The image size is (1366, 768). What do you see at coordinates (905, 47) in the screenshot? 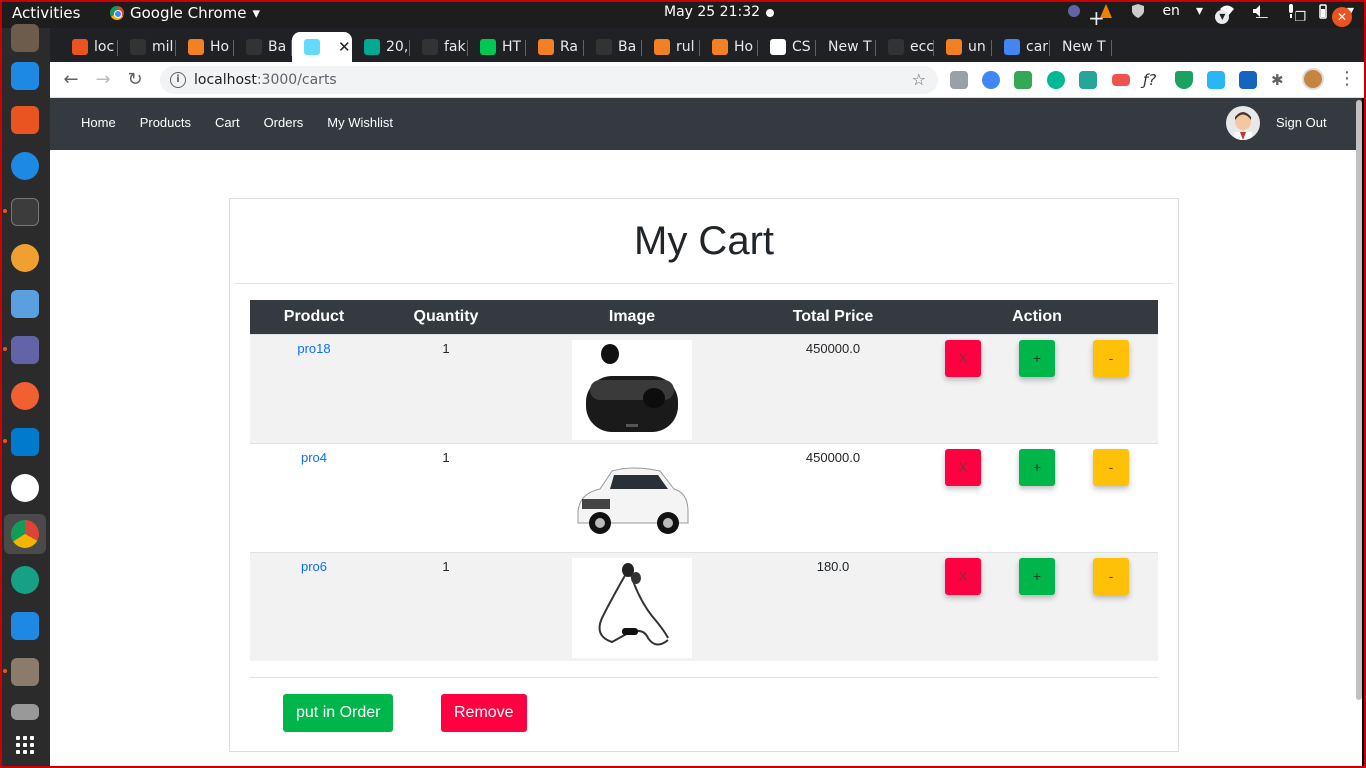
I see `browser-tab: ecc` at bounding box center [905, 47].